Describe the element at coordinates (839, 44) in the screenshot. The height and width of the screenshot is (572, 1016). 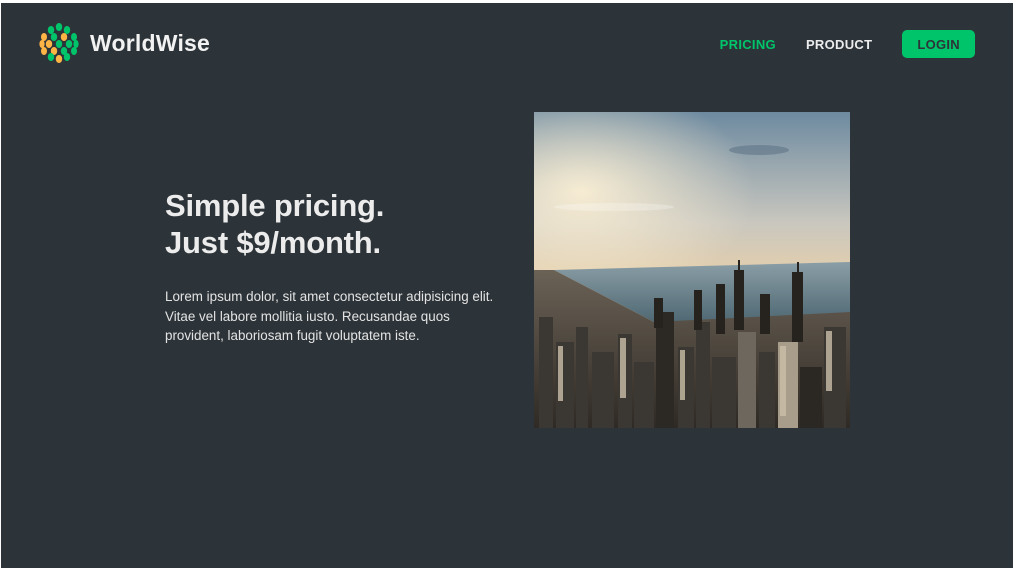
I see `nav-link-product: PRODUCT` at that location.